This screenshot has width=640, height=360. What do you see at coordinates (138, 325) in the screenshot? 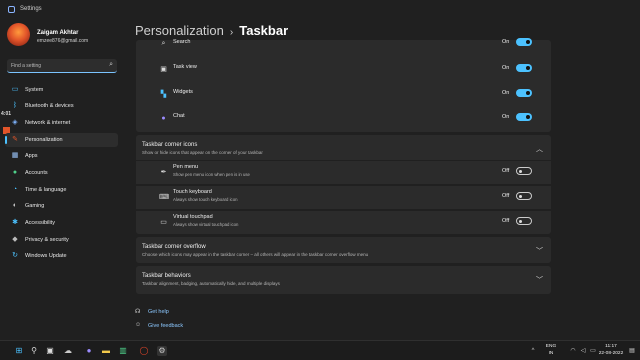
I see `feedback-icon: ☺` at bounding box center [138, 325].